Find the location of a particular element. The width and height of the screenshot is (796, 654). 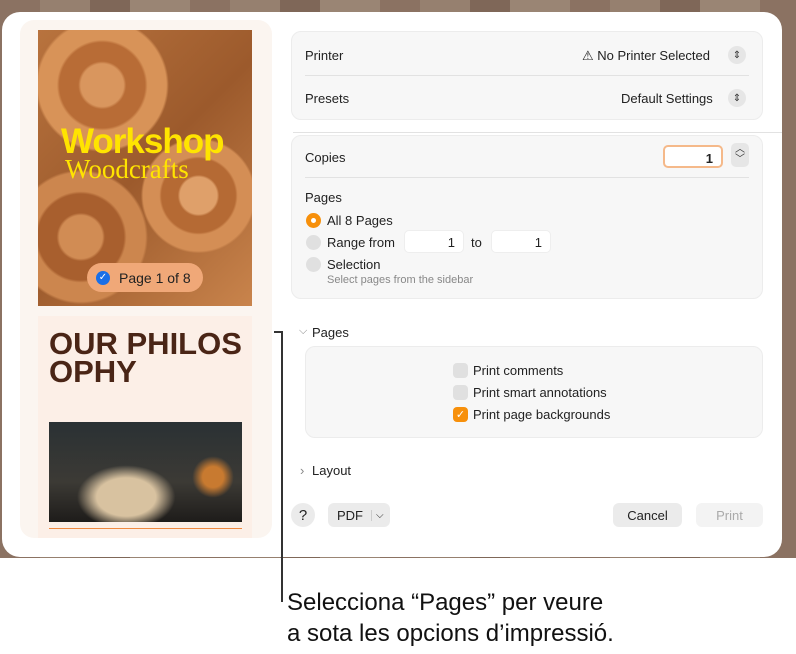

callout-line is located at coordinates (282, 466).